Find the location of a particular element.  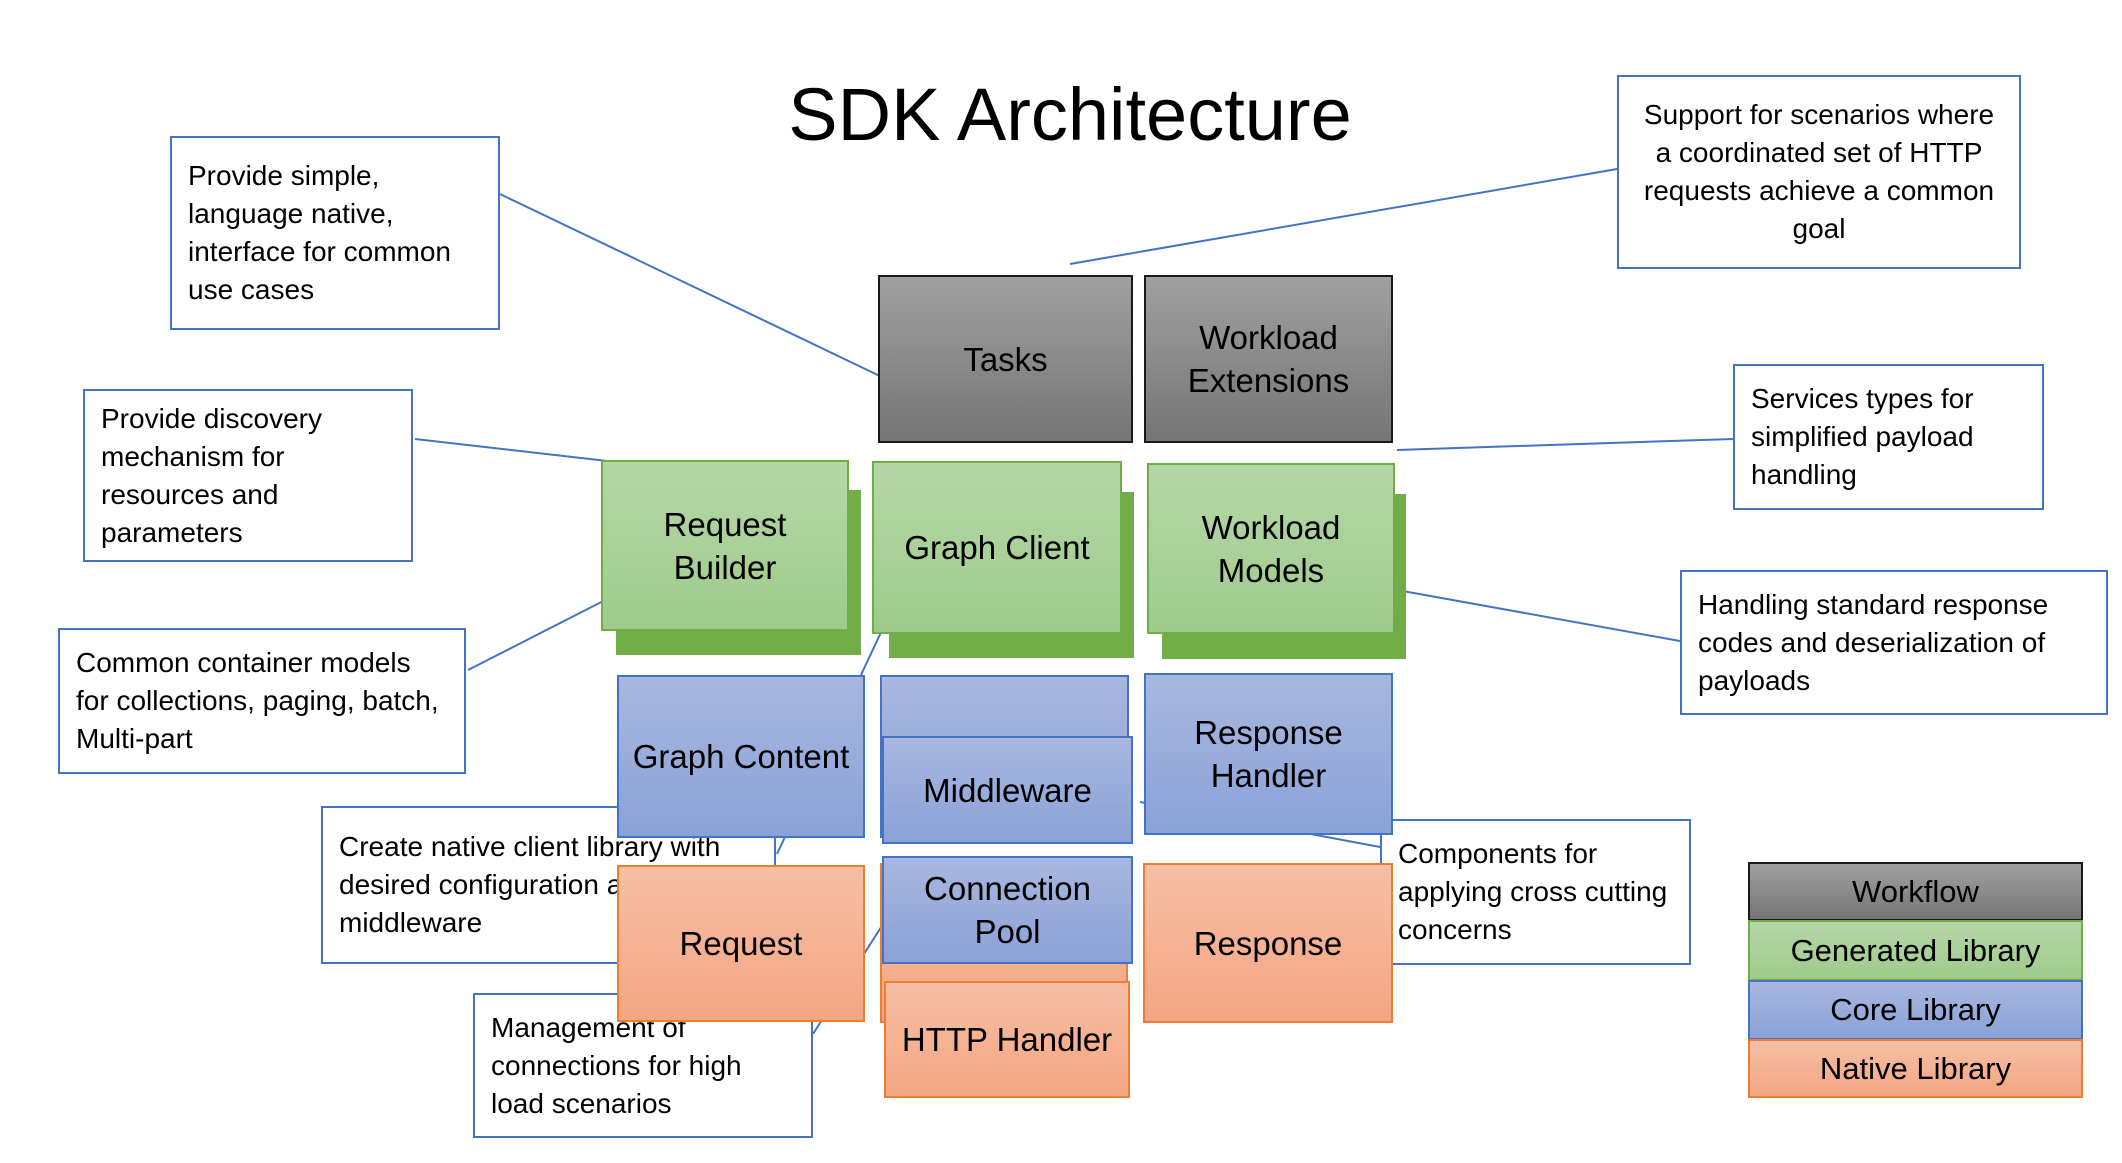

block-middleware: Middleware is located at coordinates (1007, 790).